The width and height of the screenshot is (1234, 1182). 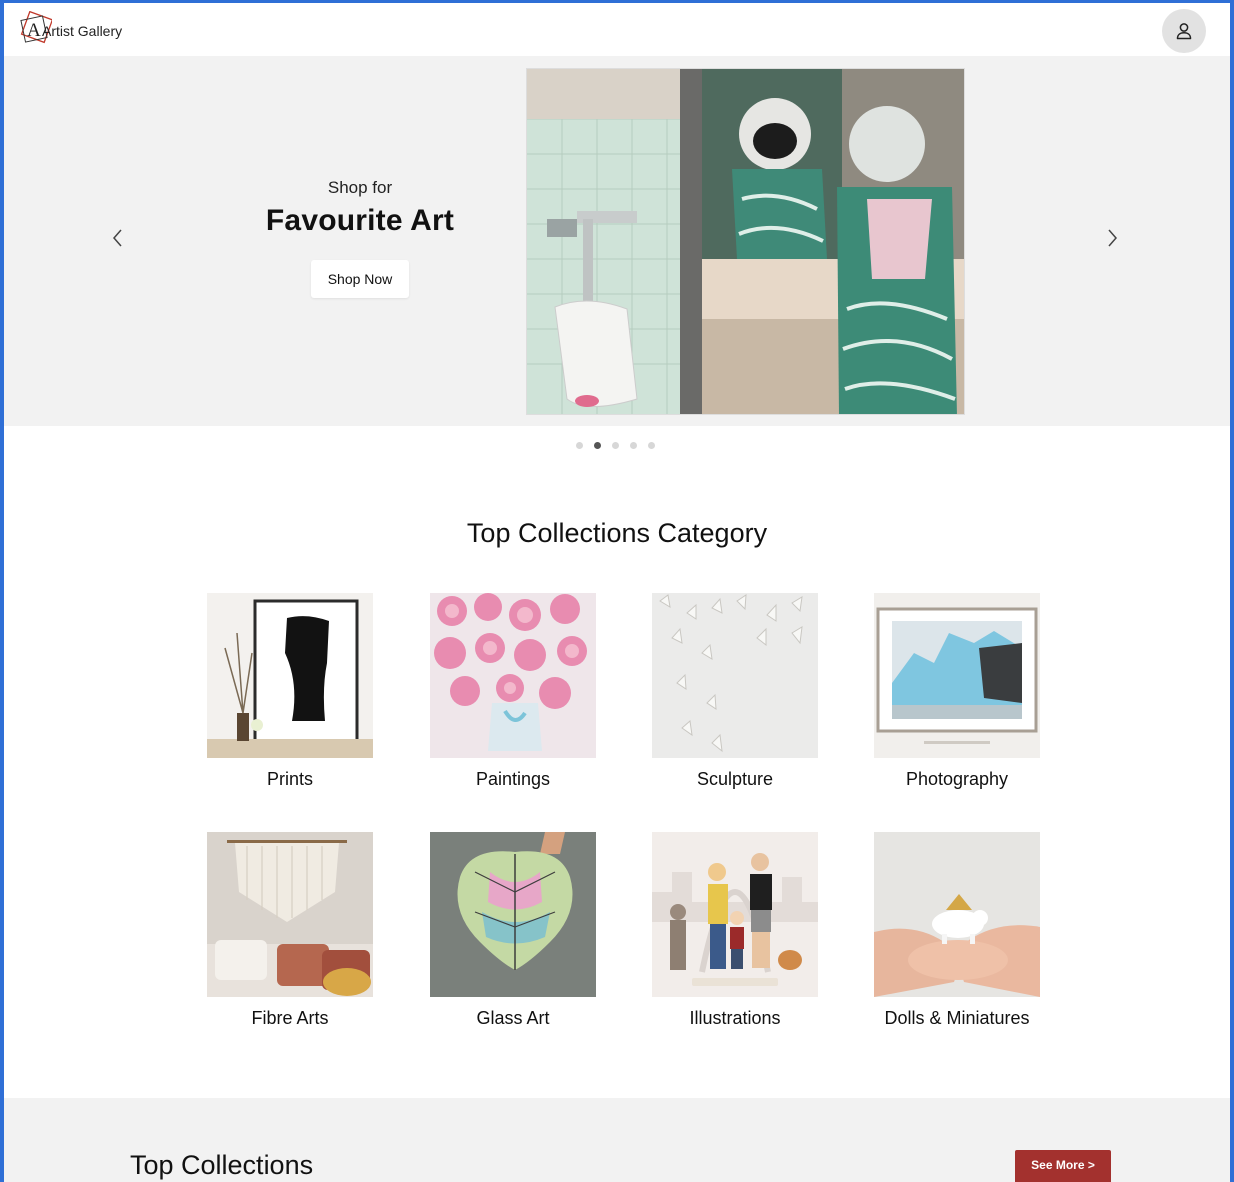 What do you see at coordinates (82, 31) in the screenshot?
I see `brand-name: Artist Gallery` at bounding box center [82, 31].